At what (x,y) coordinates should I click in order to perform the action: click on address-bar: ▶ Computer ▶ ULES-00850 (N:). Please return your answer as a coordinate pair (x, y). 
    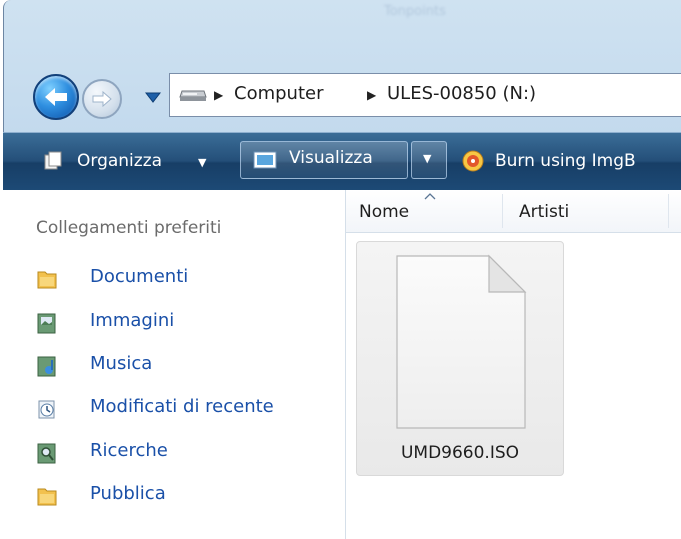
    Looking at the image, I should click on (425, 95).